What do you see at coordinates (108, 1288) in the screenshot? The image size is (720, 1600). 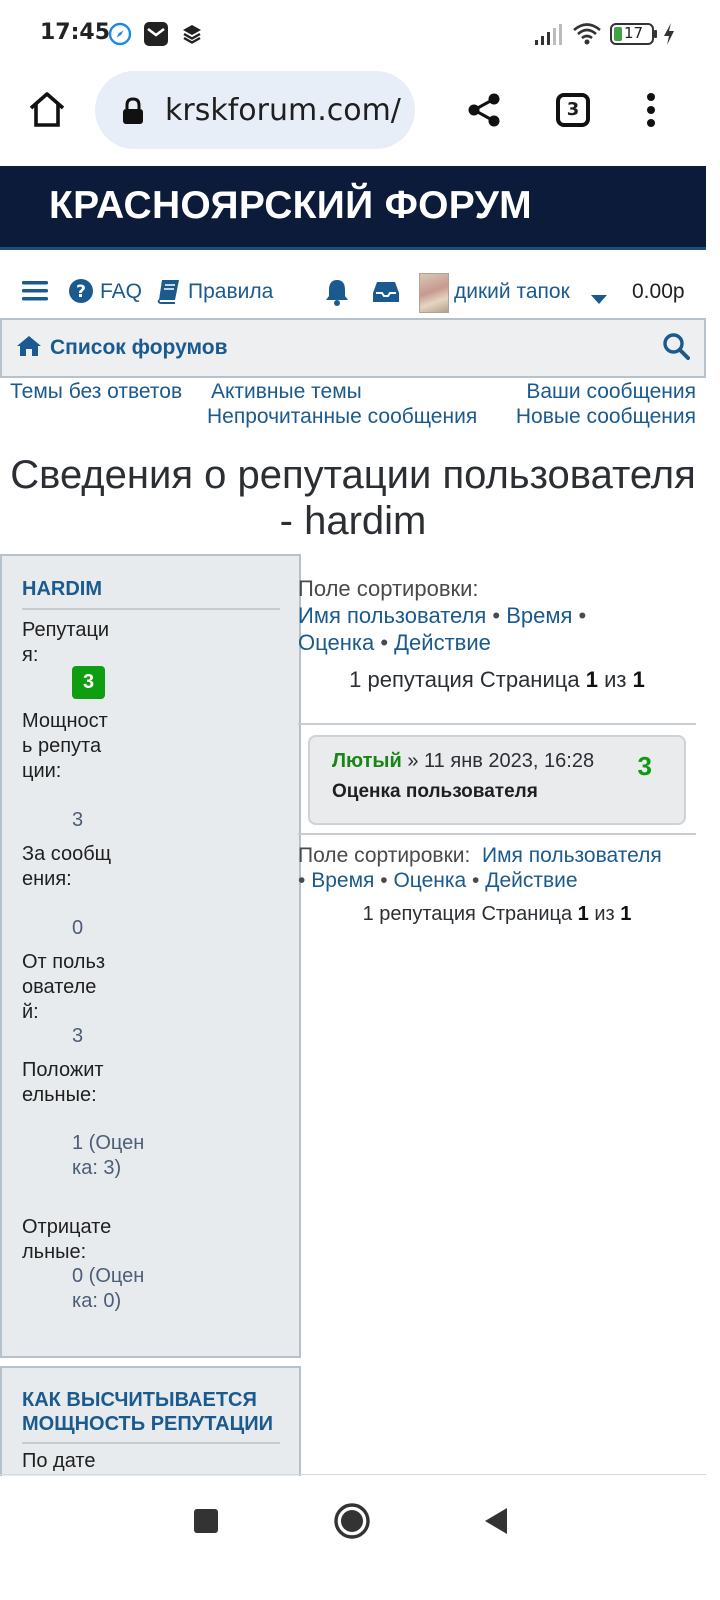 I see `negative-value: 0 (Оценка: 0)` at bounding box center [108, 1288].